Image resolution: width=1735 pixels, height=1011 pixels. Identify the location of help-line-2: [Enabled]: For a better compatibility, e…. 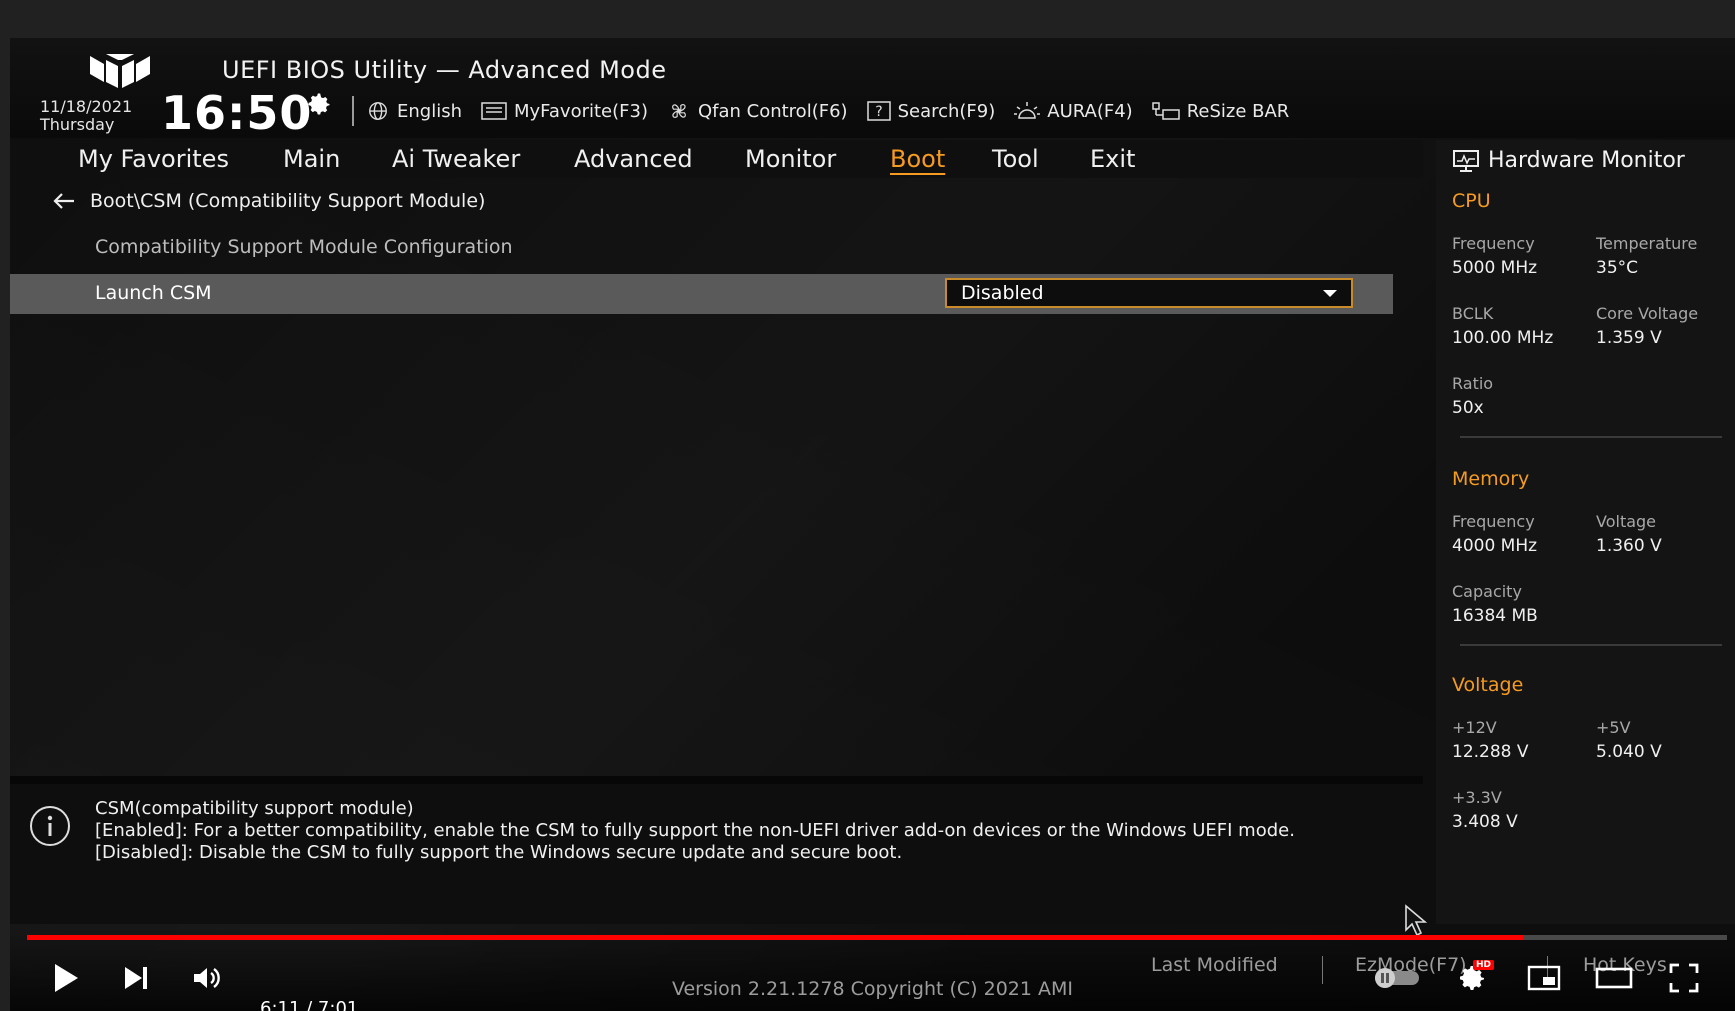
(695, 830).